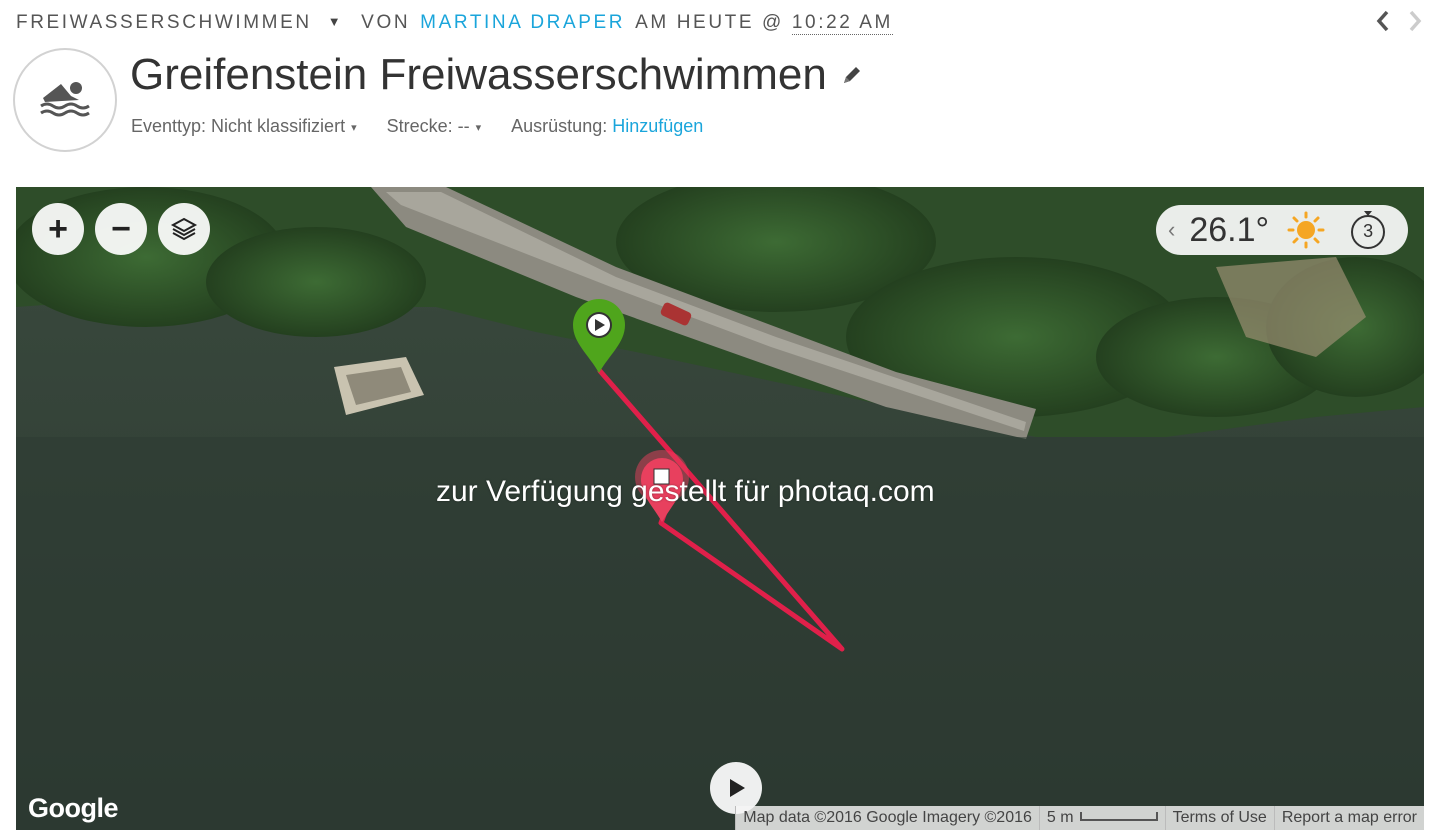  Describe the element at coordinates (852, 75) in the screenshot. I see `pencil-icon` at that location.